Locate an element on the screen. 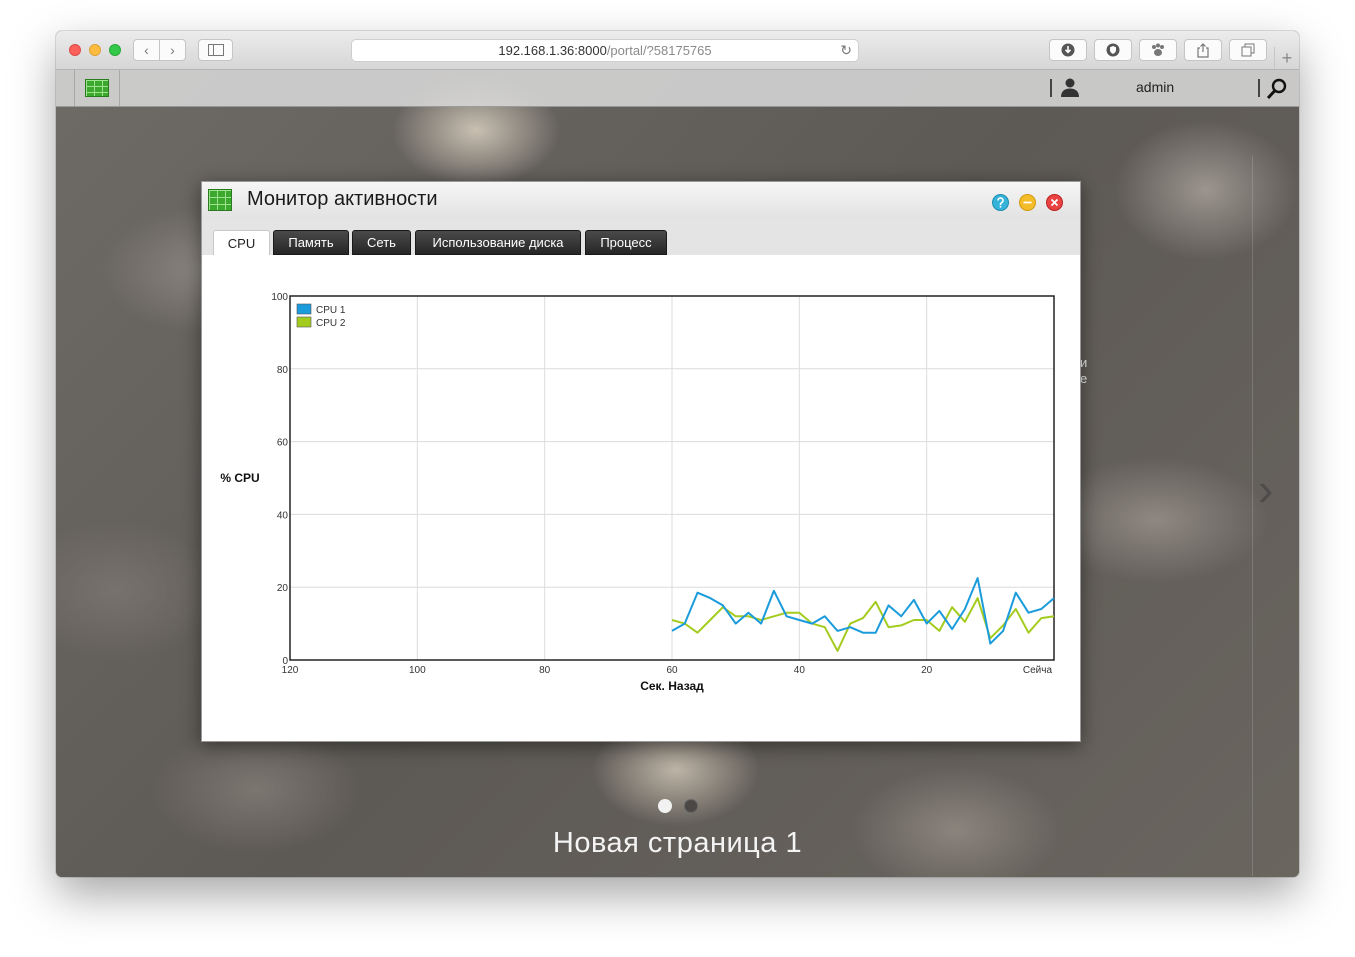  sidebar-icon is located at coordinates (215, 50).